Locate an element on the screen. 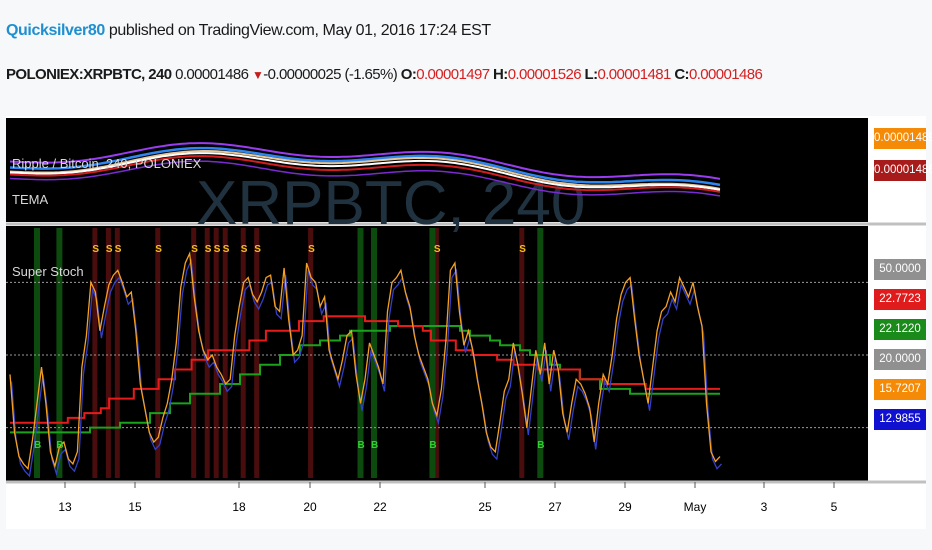 The height and width of the screenshot is (550, 932). price-change: -0.00000025 (-1.65%) is located at coordinates (330, 74).